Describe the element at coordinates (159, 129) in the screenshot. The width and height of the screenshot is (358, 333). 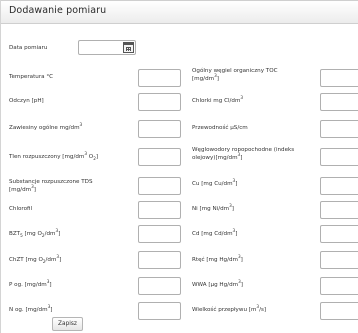
I see `input-suspended-solids` at that location.